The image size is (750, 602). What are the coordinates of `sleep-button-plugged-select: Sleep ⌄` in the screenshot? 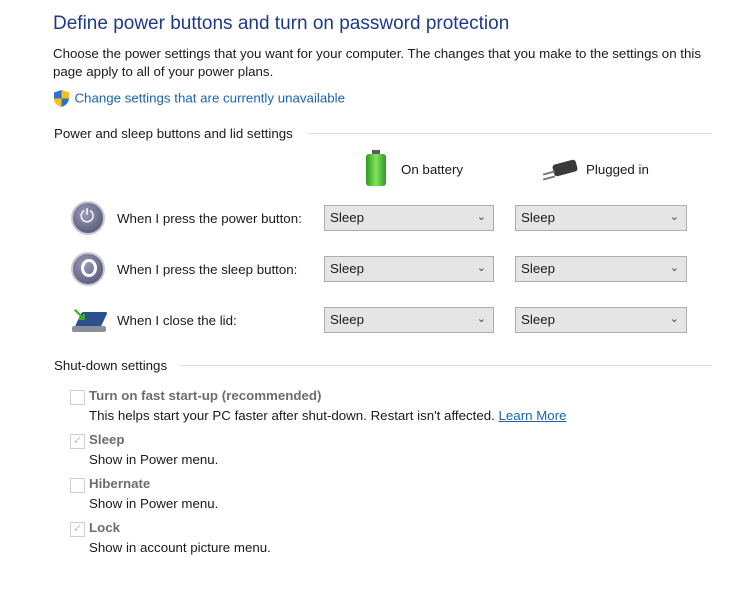 It's located at (601, 269).